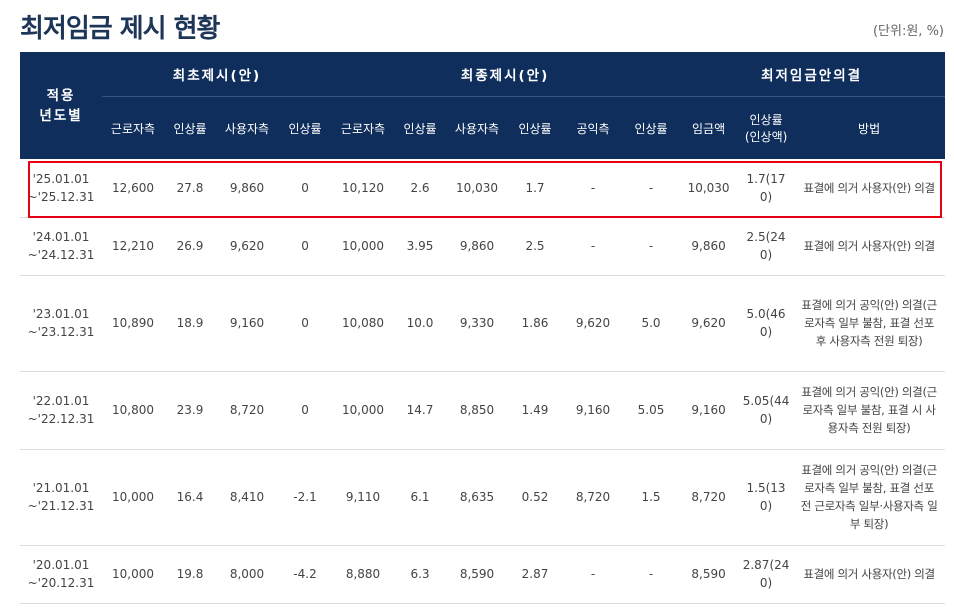  I want to click on final-labor-rate-cell: 3.95, so click(420, 246).